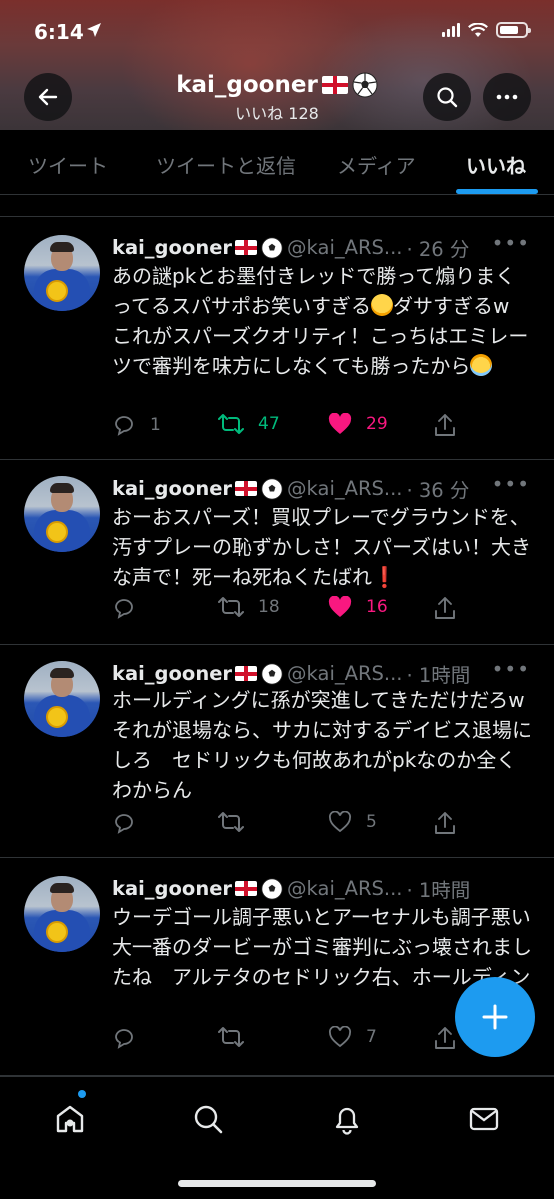  I want to click on exclamation-emoji-icon: ❗, so click(384, 577).